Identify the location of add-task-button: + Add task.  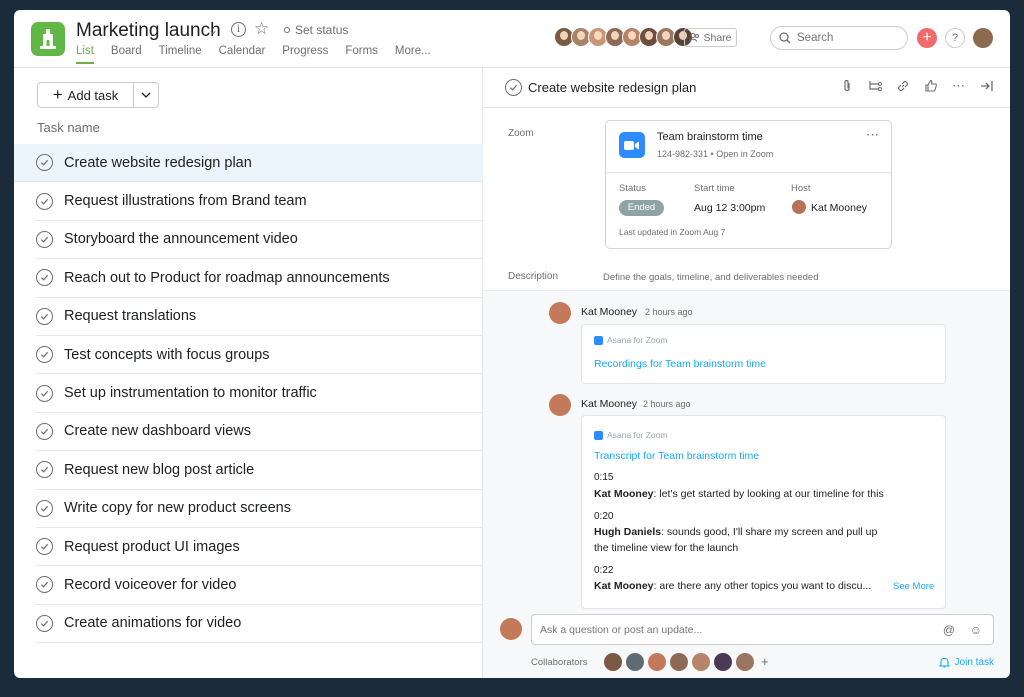
(86, 95).